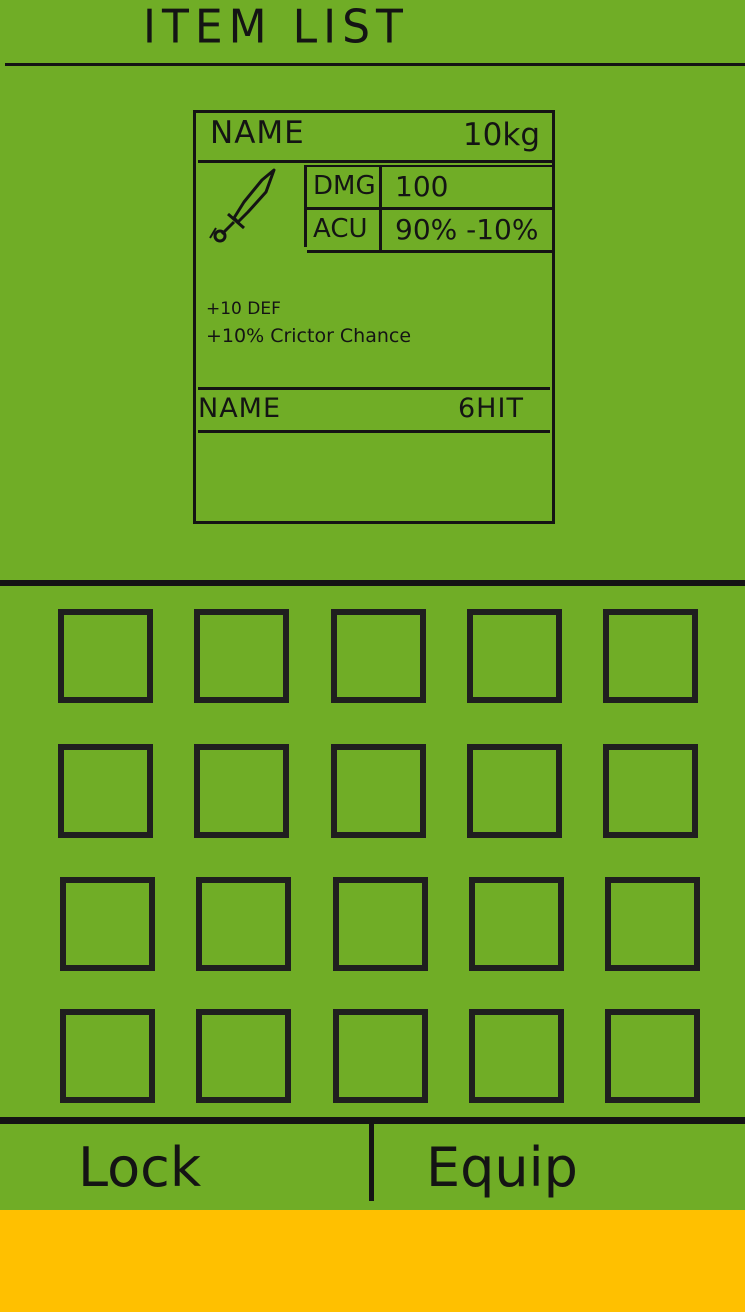  What do you see at coordinates (372, 1261) in the screenshot?
I see `footer-panel` at bounding box center [372, 1261].